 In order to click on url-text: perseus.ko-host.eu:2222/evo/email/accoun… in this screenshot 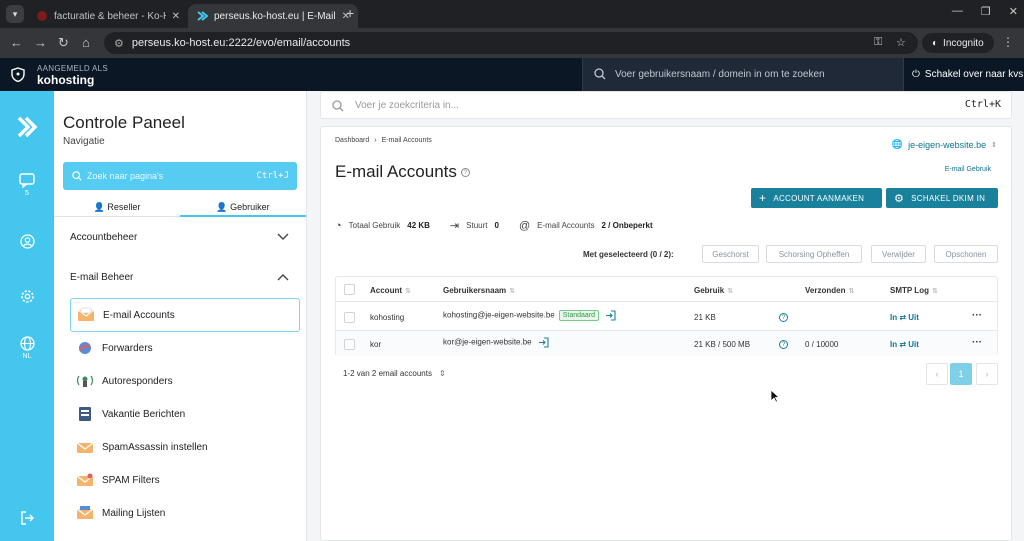, I will do `click(241, 43)`.